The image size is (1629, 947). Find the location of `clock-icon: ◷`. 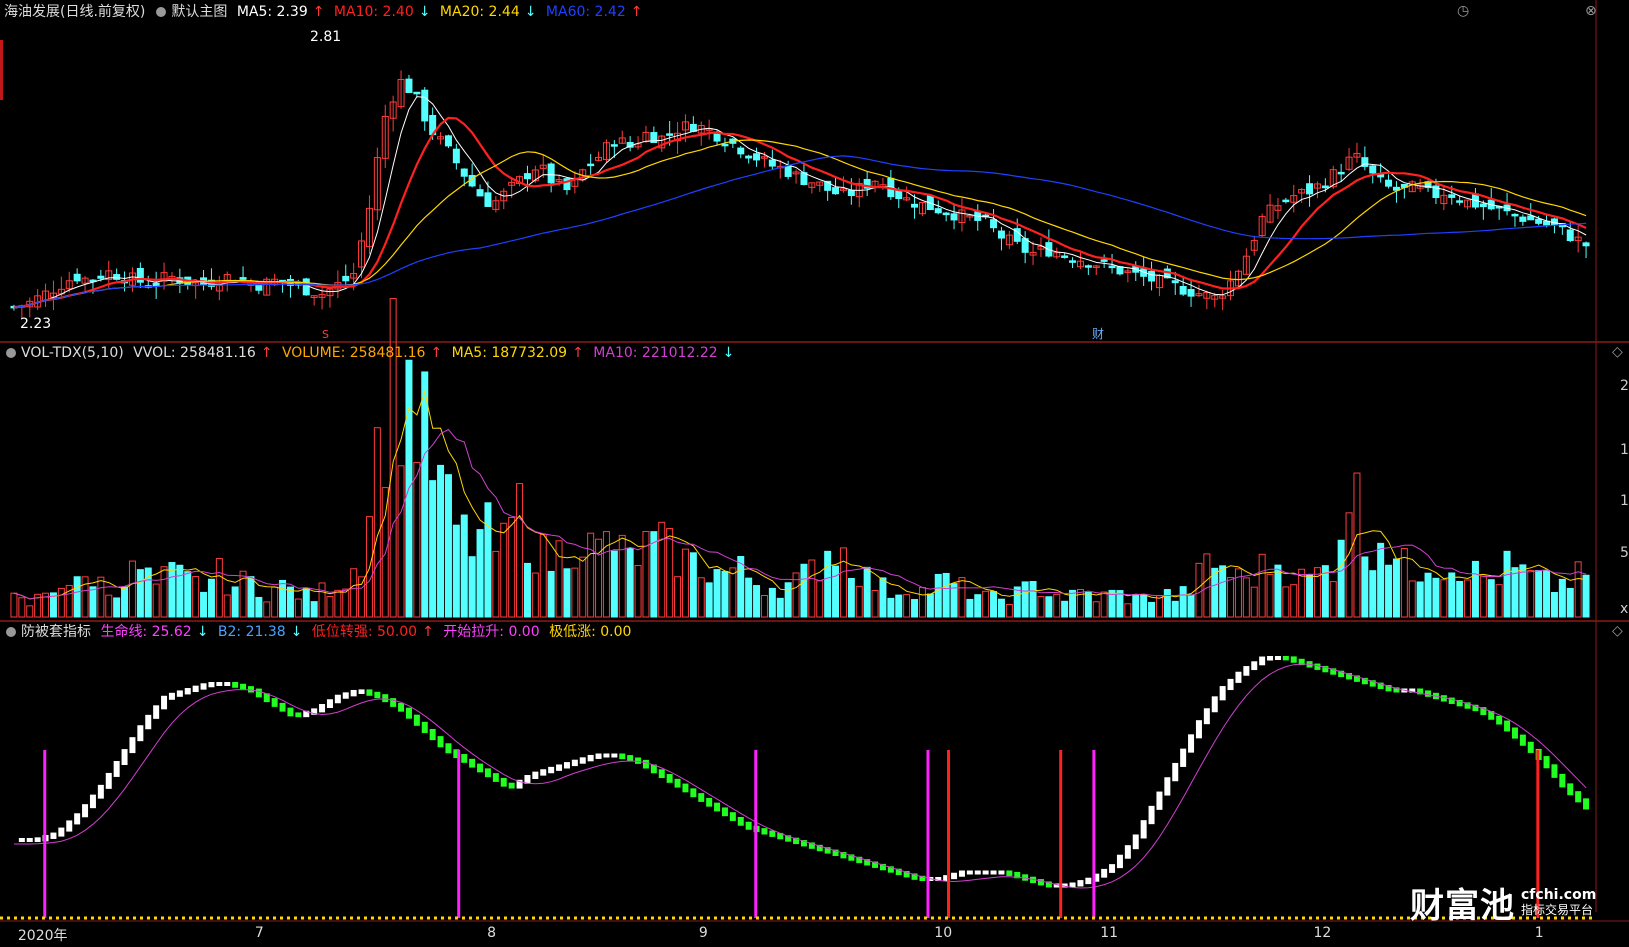

clock-icon: ◷ is located at coordinates (1463, 11).